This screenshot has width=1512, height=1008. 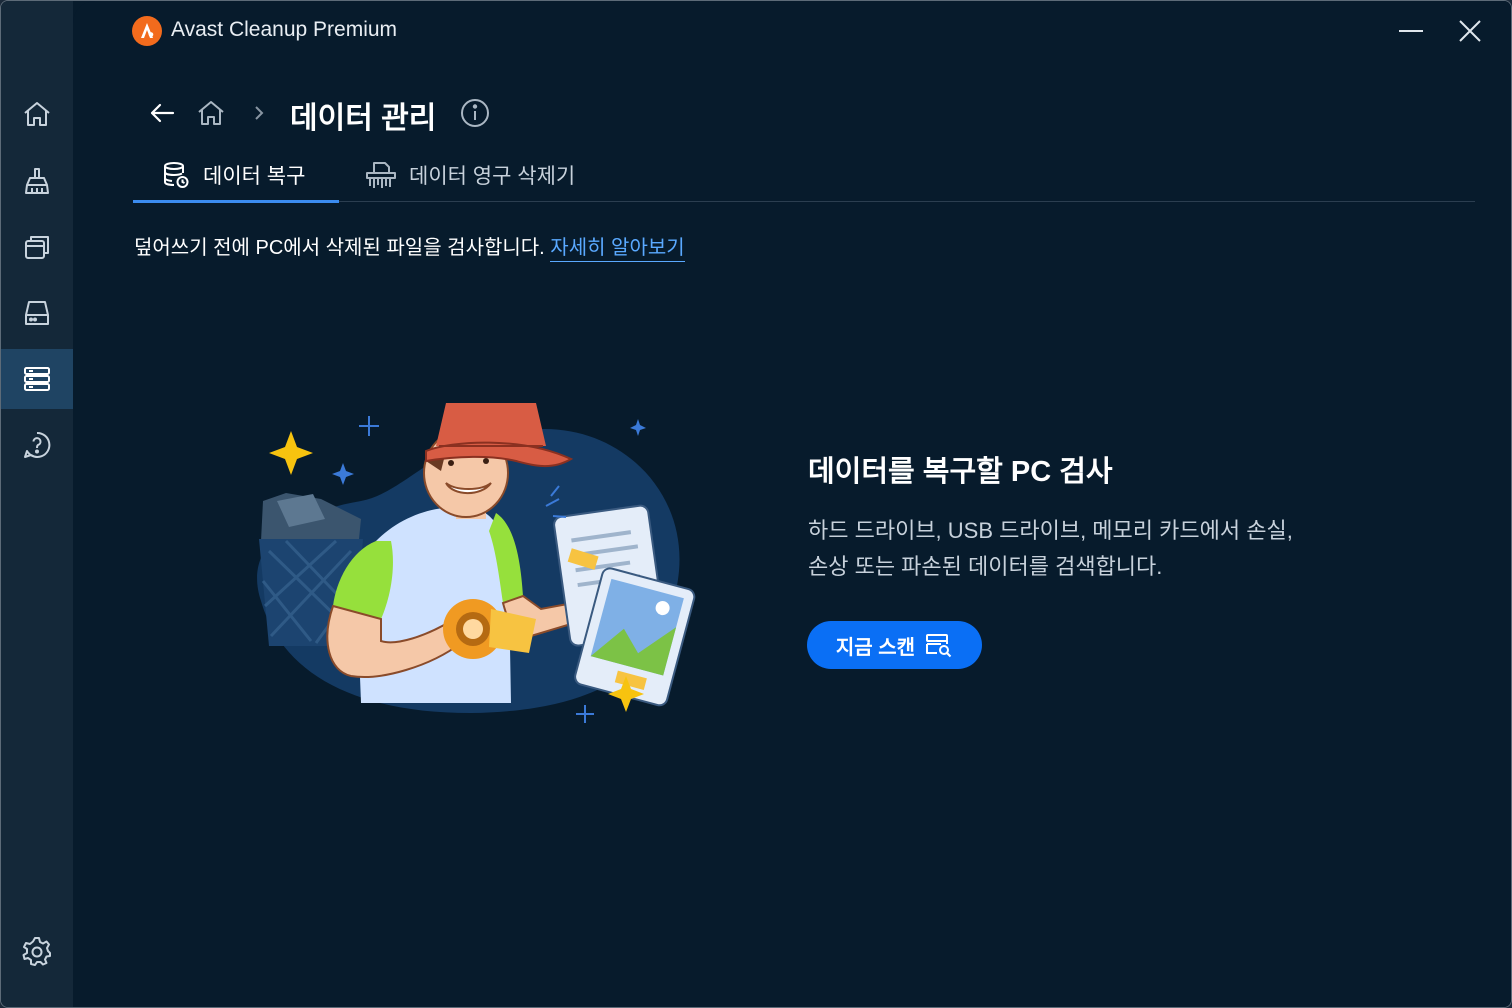 I want to click on close-button, so click(x=1470, y=31).